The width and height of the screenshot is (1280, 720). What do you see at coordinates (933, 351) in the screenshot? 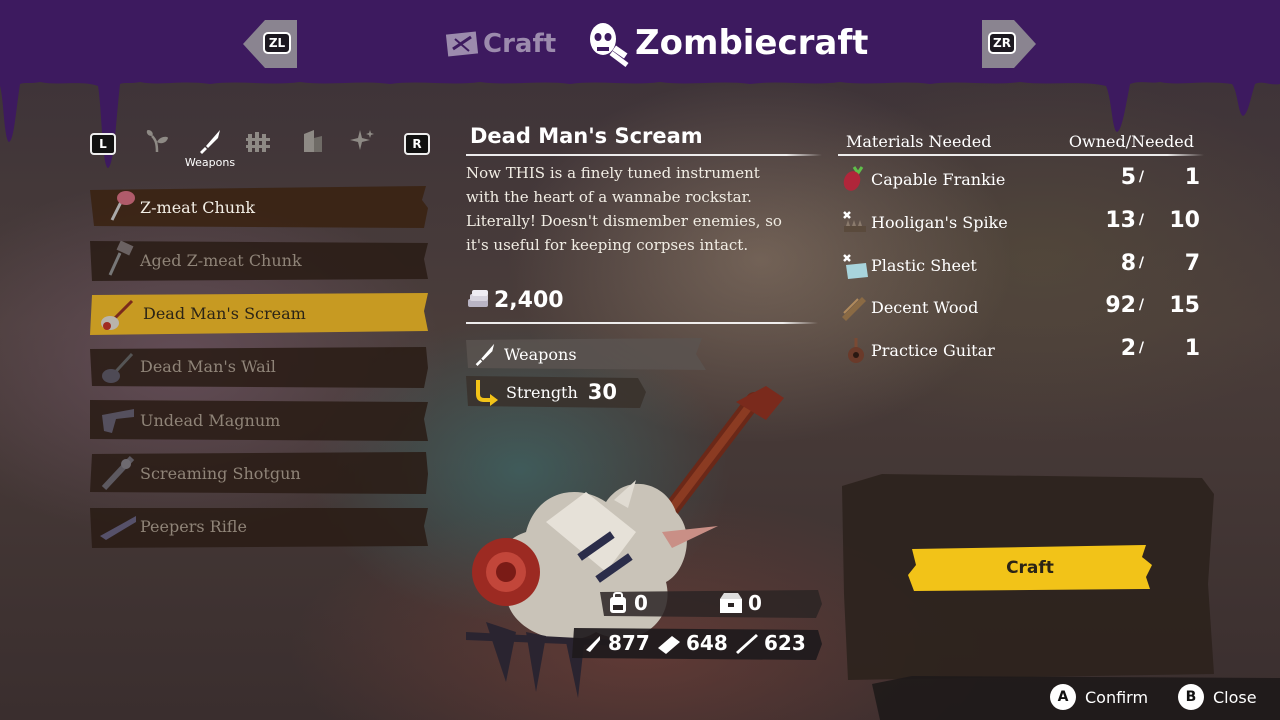
I see `material-name: Practice Guitar` at bounding box center [933, 351].